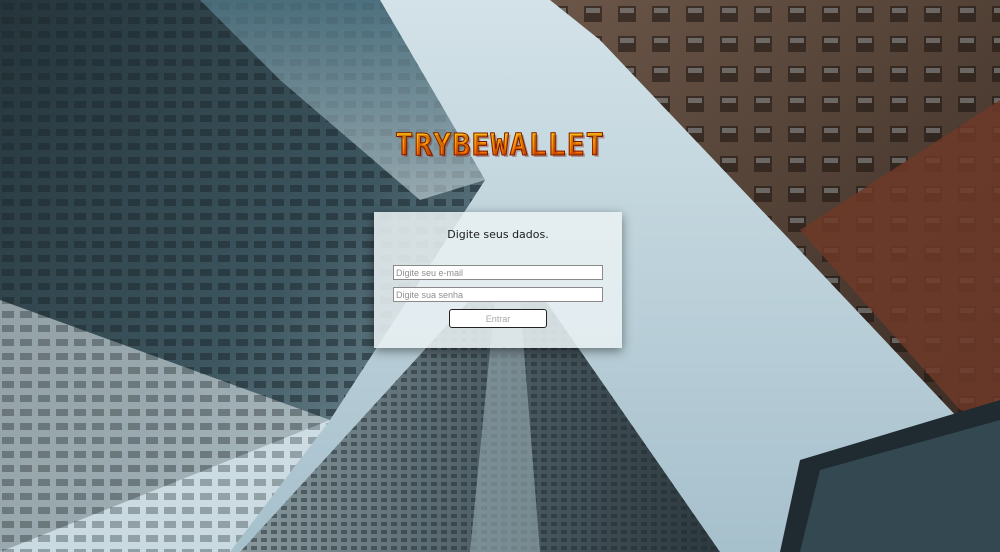  I want to click on app-logo: TRYBEWALLET, so click(500, 146).